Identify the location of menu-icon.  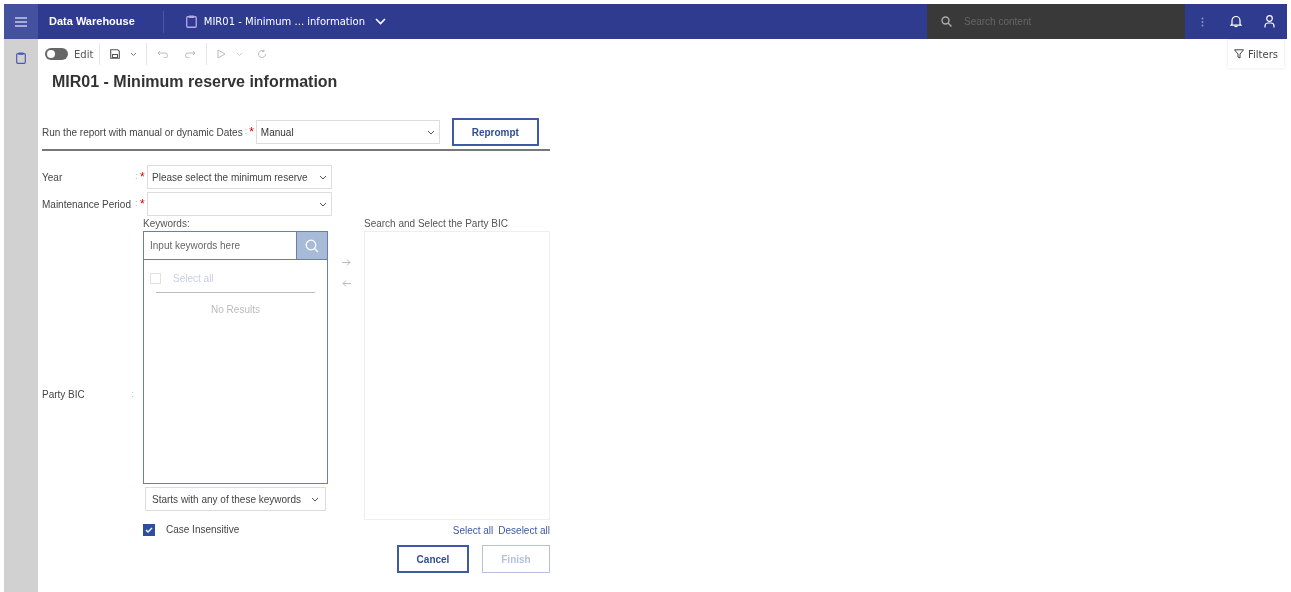
(21, 21).